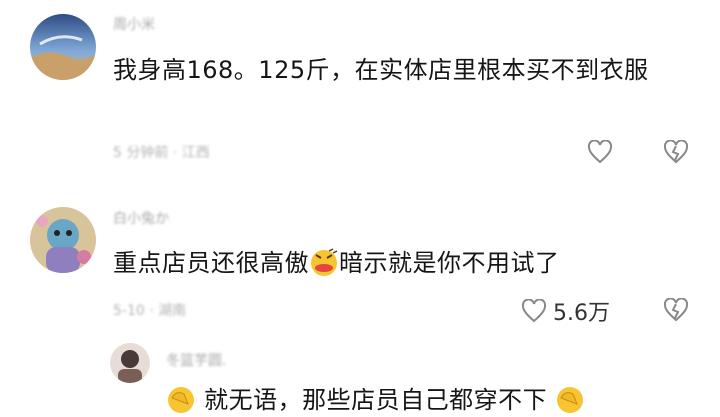 The height and width of the screenshot is (417, 720). I want to click on comment-text: 就无语，那些店员自己都穿不下, so click(426, 400).